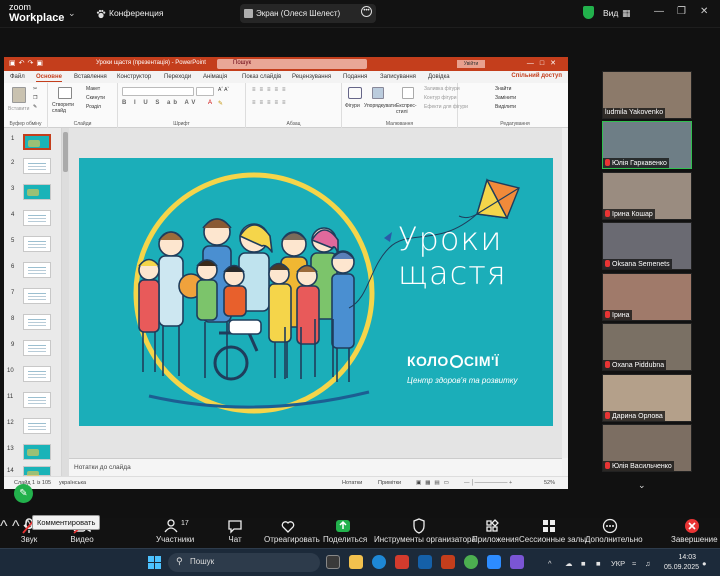  I want to click on participant-tile: Ірина, so click(647, 297).